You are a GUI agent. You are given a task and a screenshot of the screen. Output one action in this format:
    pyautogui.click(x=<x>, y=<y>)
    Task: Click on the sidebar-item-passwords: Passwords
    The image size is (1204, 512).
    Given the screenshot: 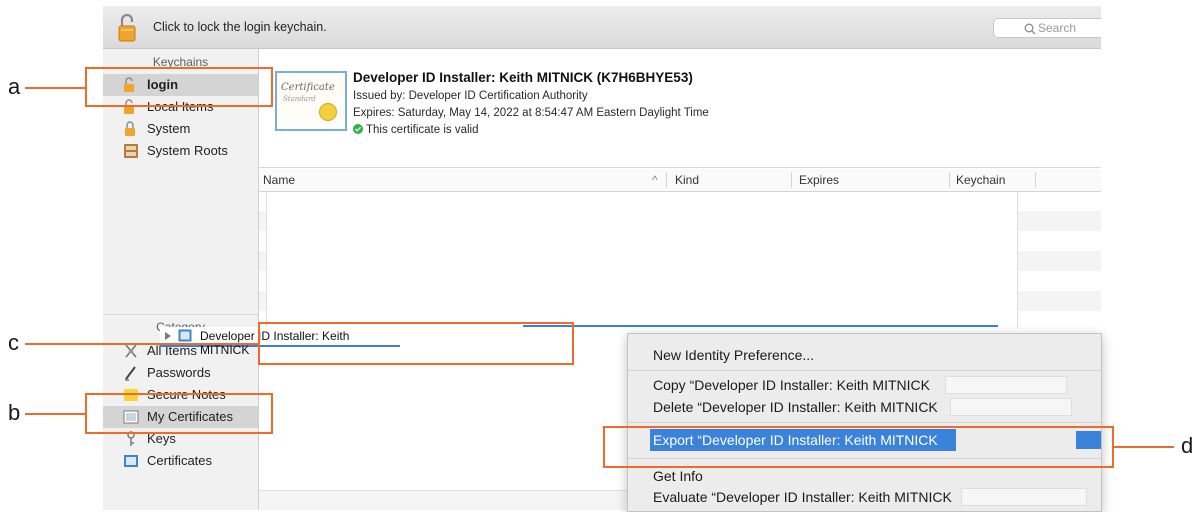 What is the action you would take?
    pyautogui.click(x=180, y=373)
    